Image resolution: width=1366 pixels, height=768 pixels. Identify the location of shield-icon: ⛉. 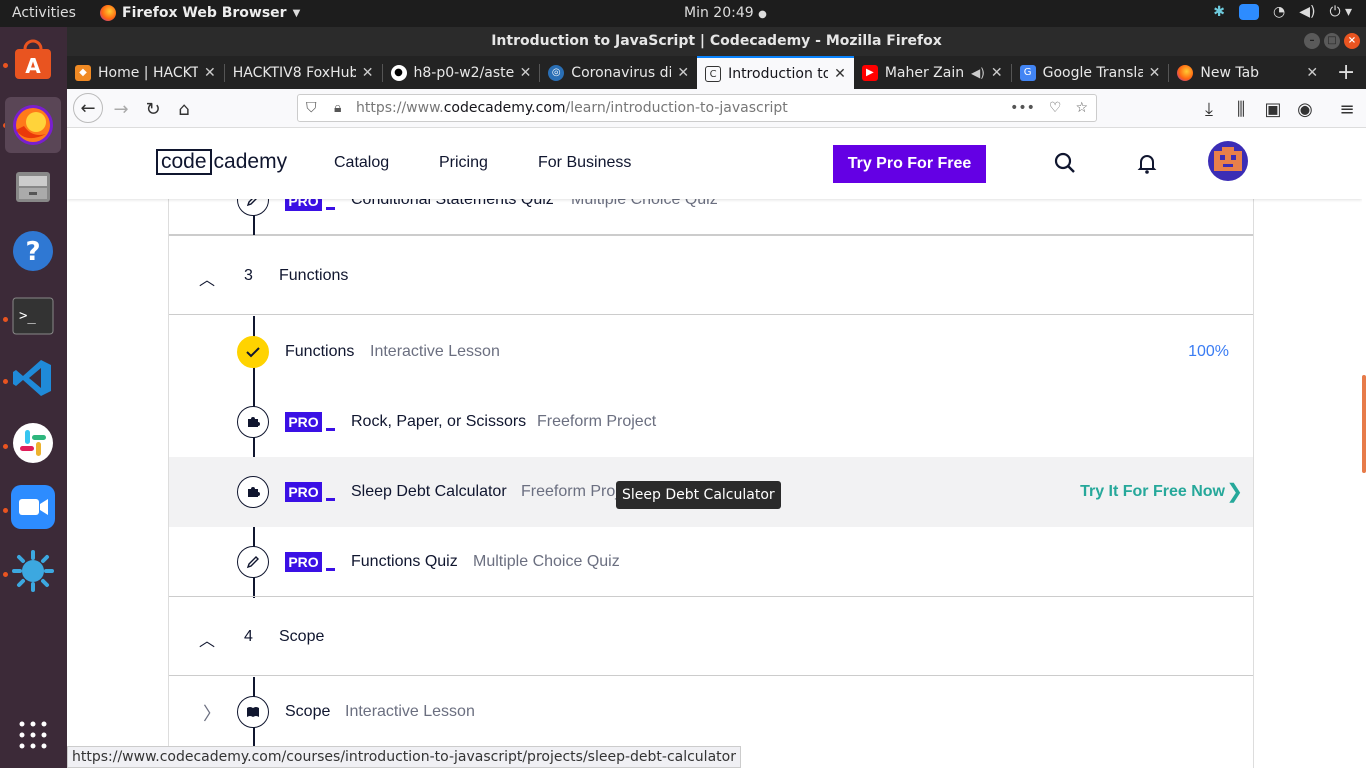
(311, 108).